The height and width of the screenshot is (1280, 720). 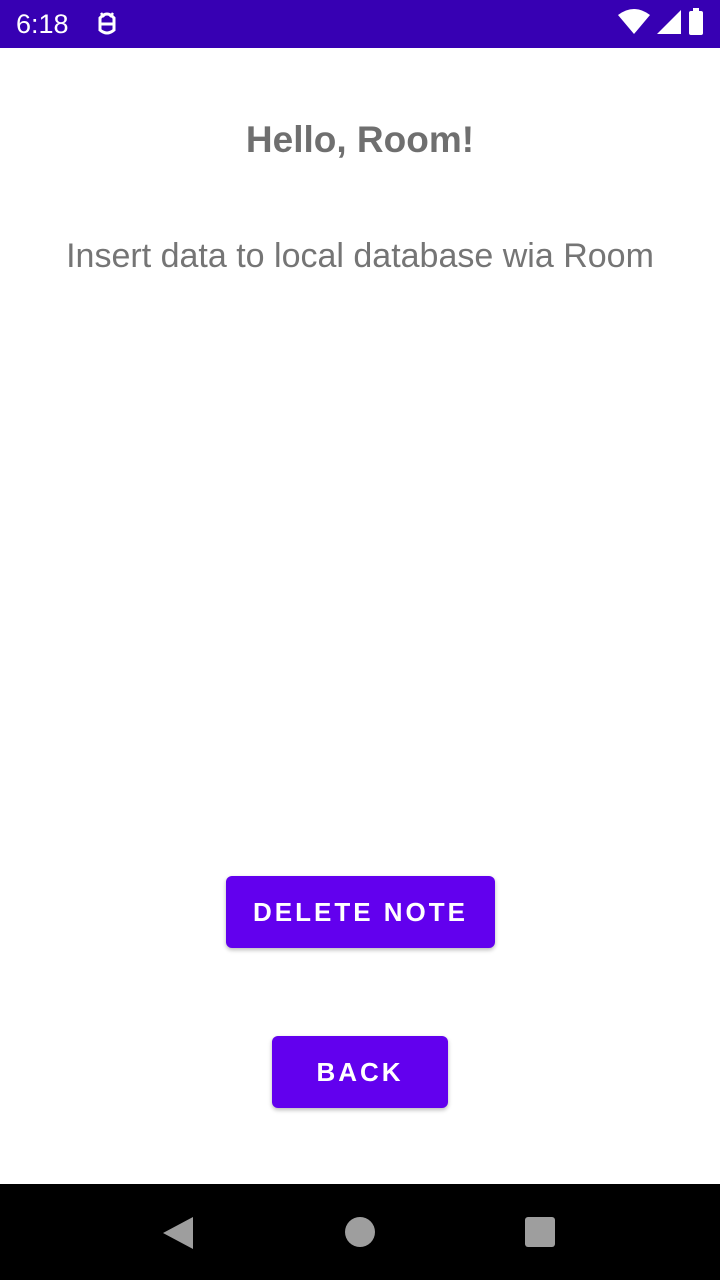 I want to click on home-circle-icon, so click(x=360, y=1232).